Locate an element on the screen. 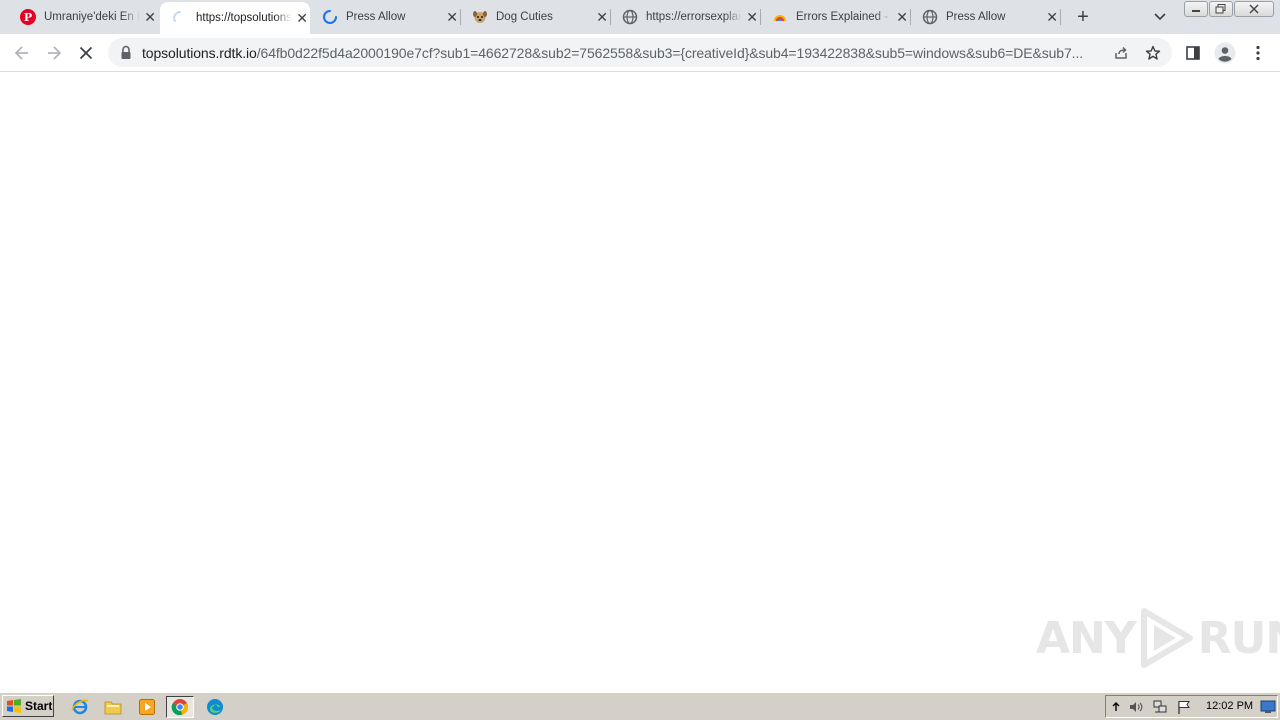 This screenshot has width=1280, height=720. colorful-favicon-icon is located at coordinates (780, 17).